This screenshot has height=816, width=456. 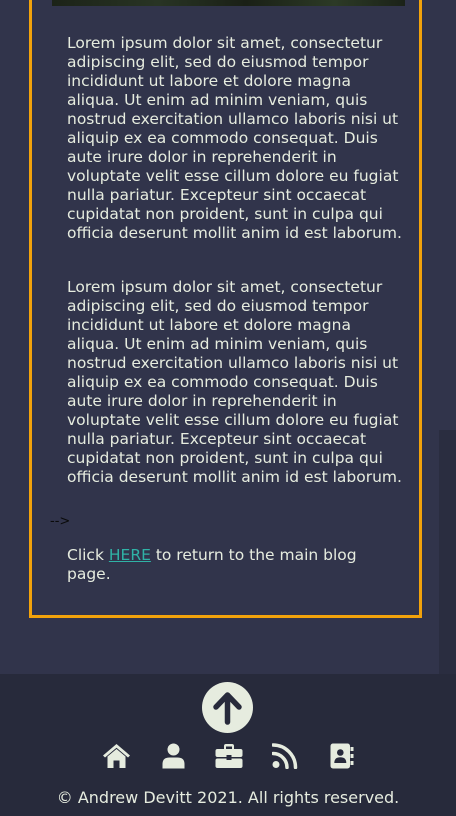 What do you see at coordinates (88, 555) in the screenshot?
I see `return-prefix: Click` at bounding box center [88, 555].